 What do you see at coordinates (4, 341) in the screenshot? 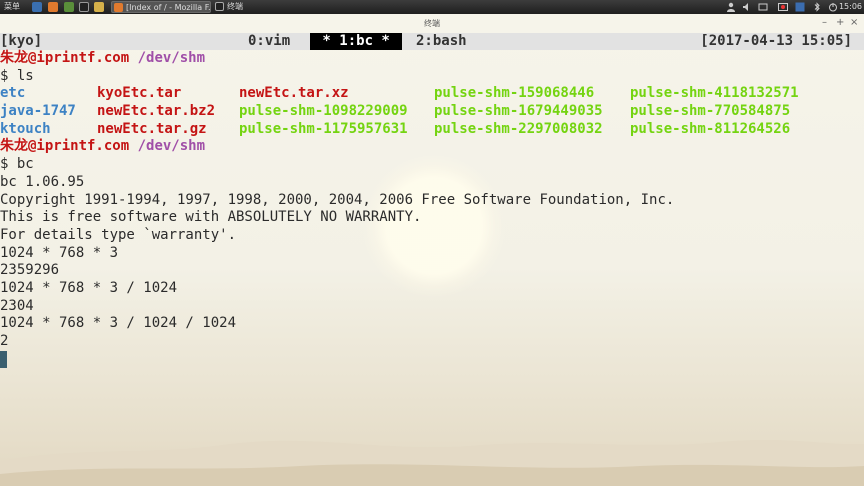
I see `output-line: 2` at bounding box center [4, 341].